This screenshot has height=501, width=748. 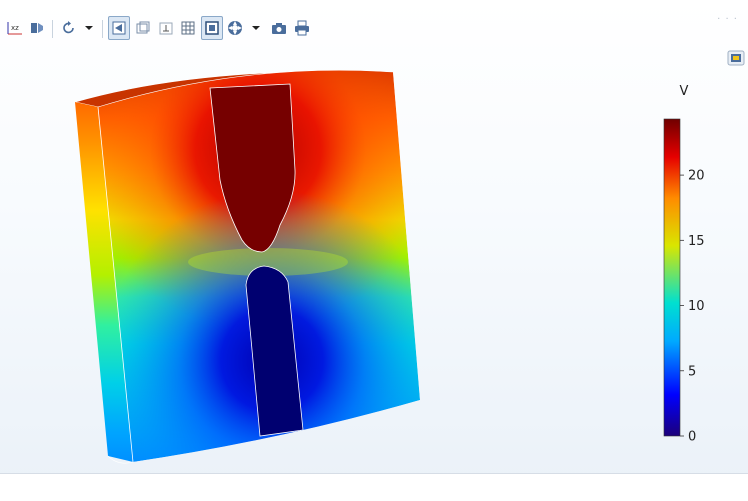 What do you see at coordinates (374, 28) in the screenshot?
I see `graphics-toolbar: xz · · ·` at bounding box center [374, 28].